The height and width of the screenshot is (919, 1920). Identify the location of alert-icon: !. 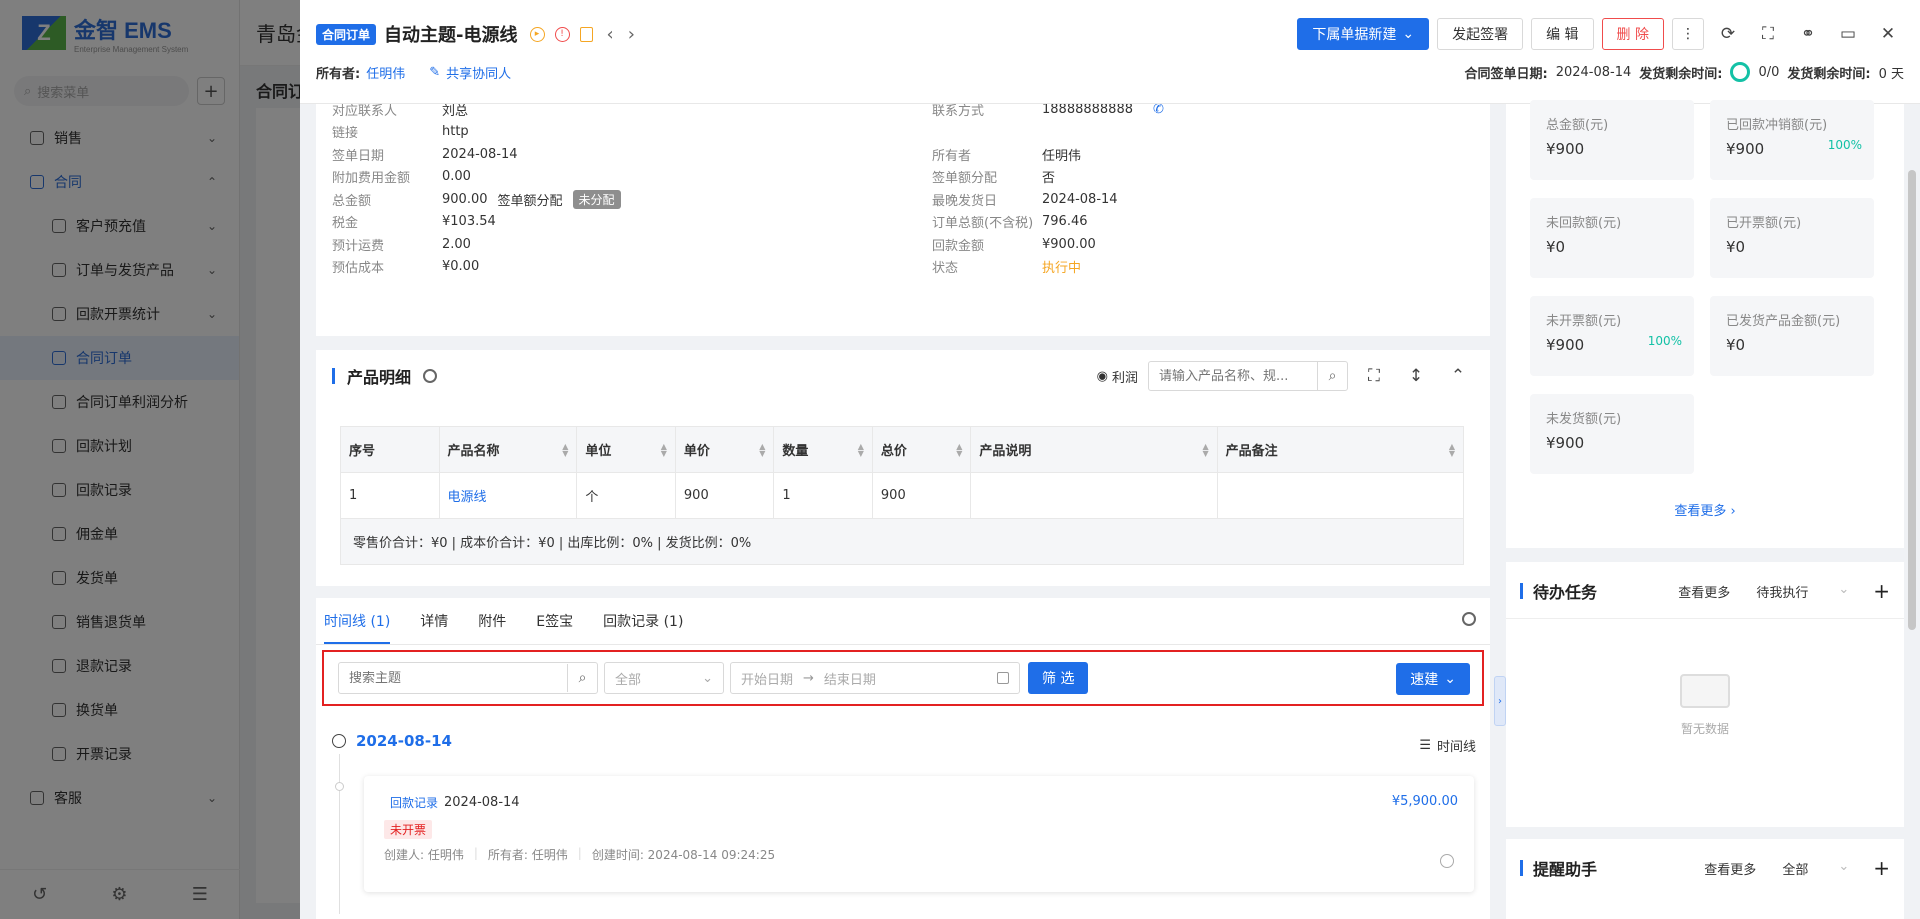
(562, 34).